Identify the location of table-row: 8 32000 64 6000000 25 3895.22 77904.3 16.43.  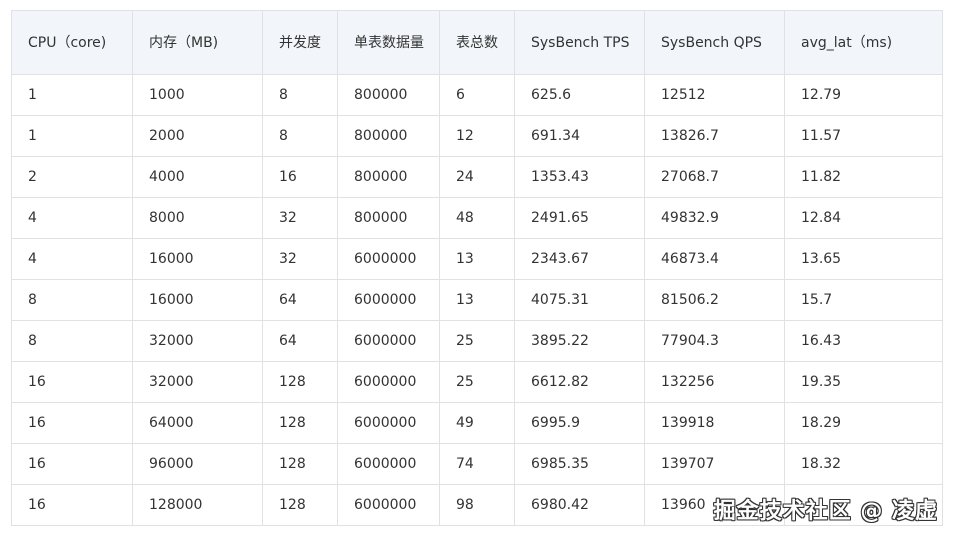
(477, 341).